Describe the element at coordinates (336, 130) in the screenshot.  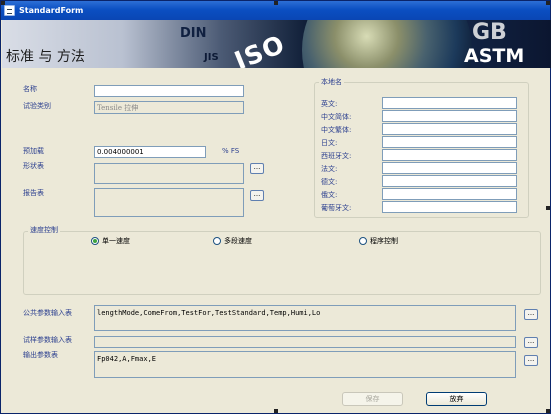
I see `local-name-label-zh-hant: 中文繁体:` at that location.